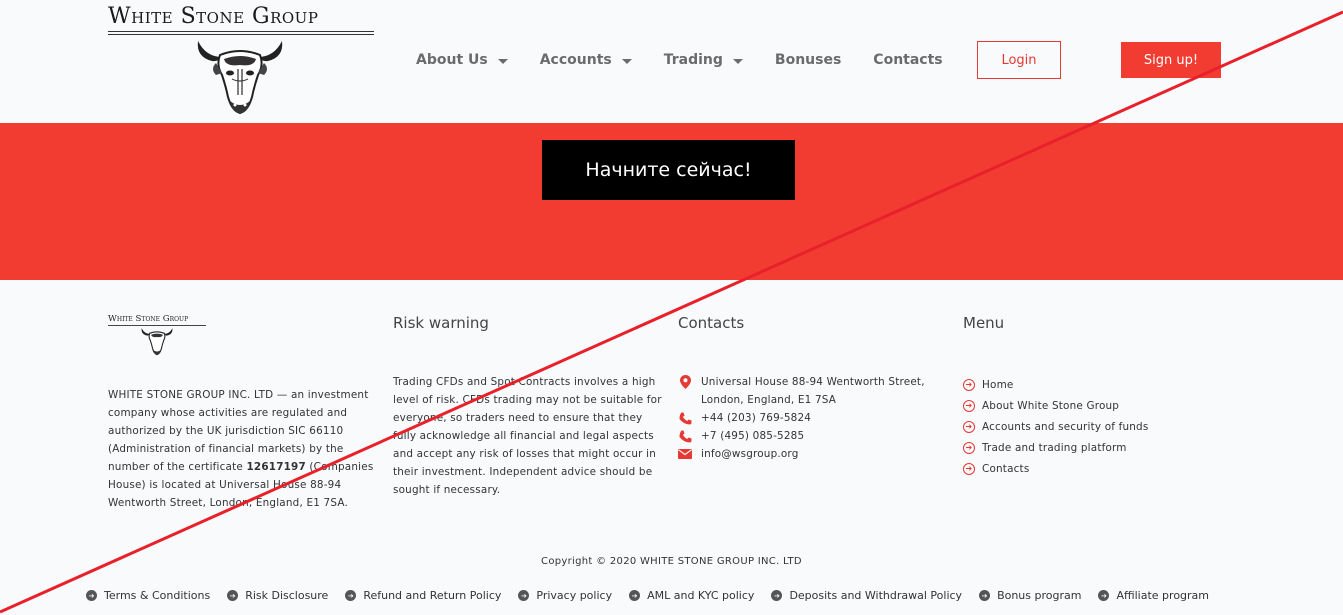 Image resolution: width=1343 pixels, height=615 pixels. Describe the element at coordinates (984, 323) in the screenshot. I see `menu-title: Menu` at that location.